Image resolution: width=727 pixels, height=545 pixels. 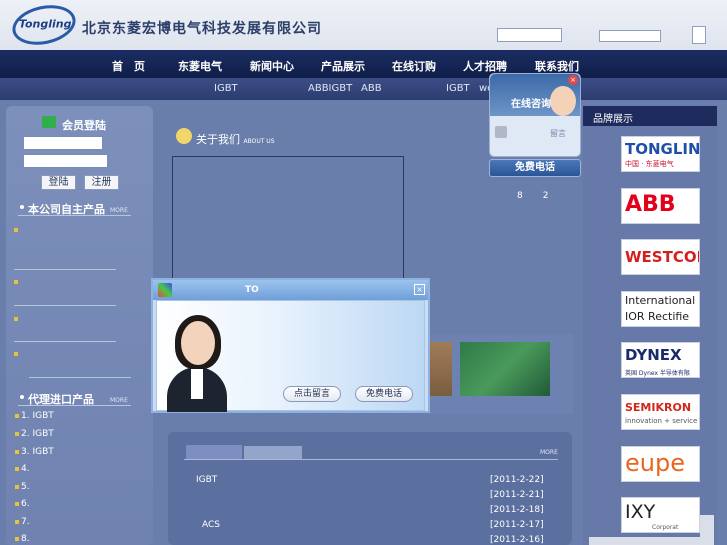 What do you see at coordinates (65, 161) in the screenshot?
I see `password-input` at bounding box center [65, 161].